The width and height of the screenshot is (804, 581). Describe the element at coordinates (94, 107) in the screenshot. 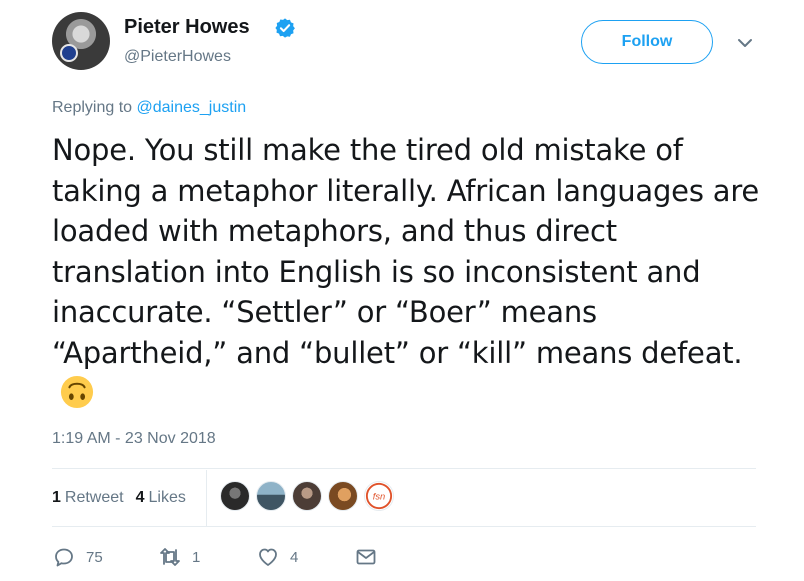

I see `replying-prefix: Replying to` at that location.